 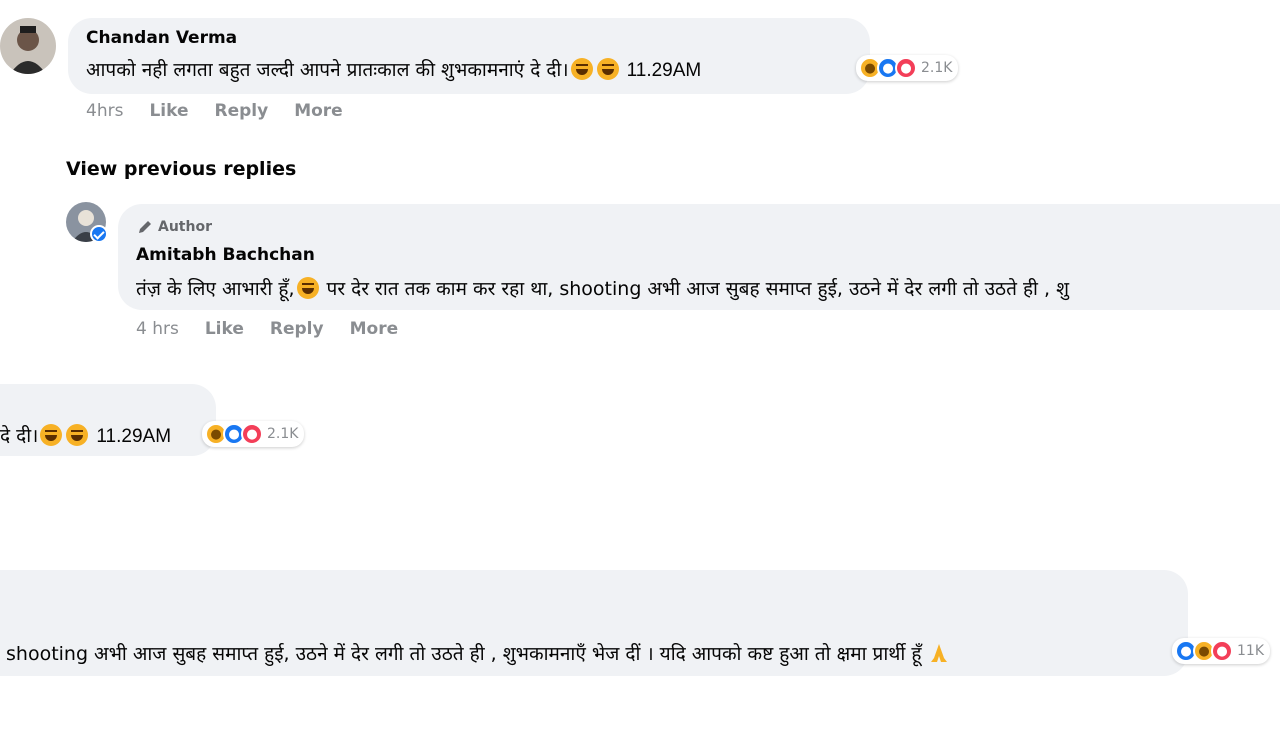 What do you see at coordinates (939, 653) in the screenshot?
I see `pray-emoji` at bounding box center [939, 653].